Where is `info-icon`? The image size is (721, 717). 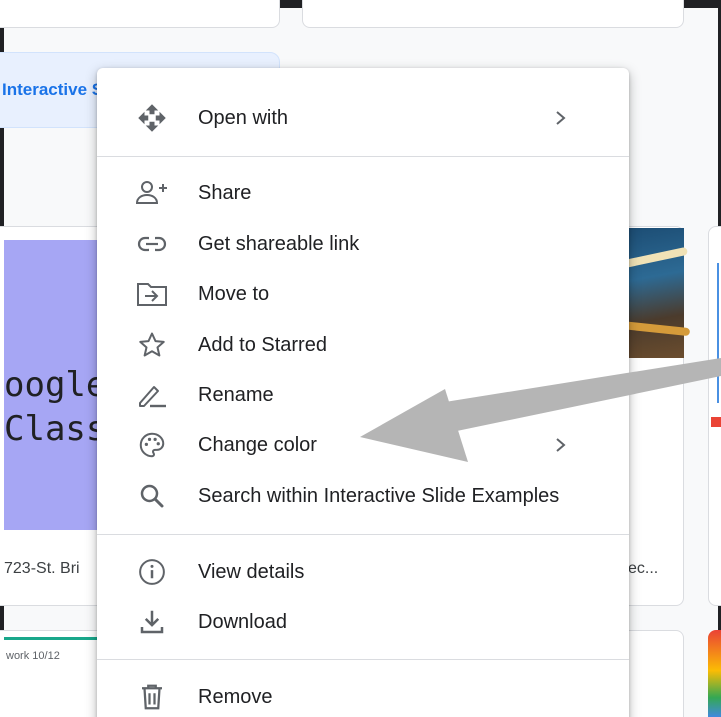 info-icon is located at coordinates (152, 572).